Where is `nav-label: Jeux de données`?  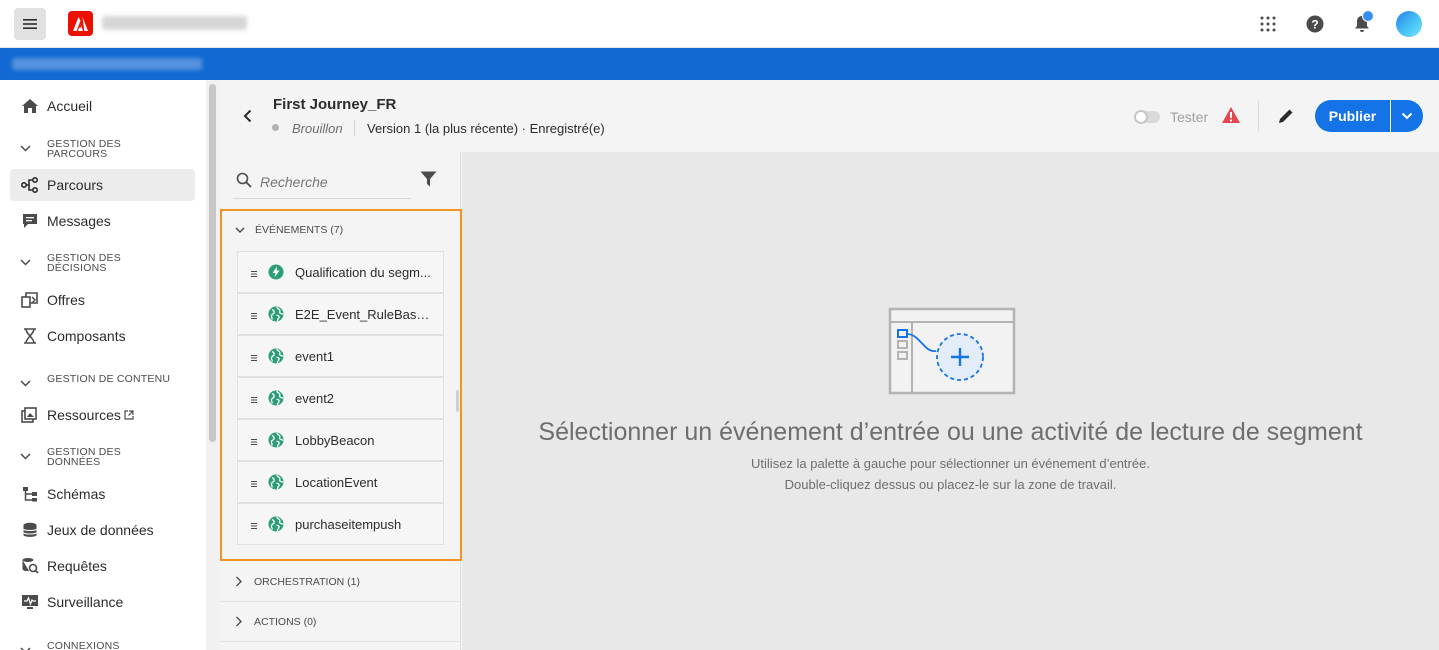 nav-label: Jeux de données is located at coordinates (100, 530).